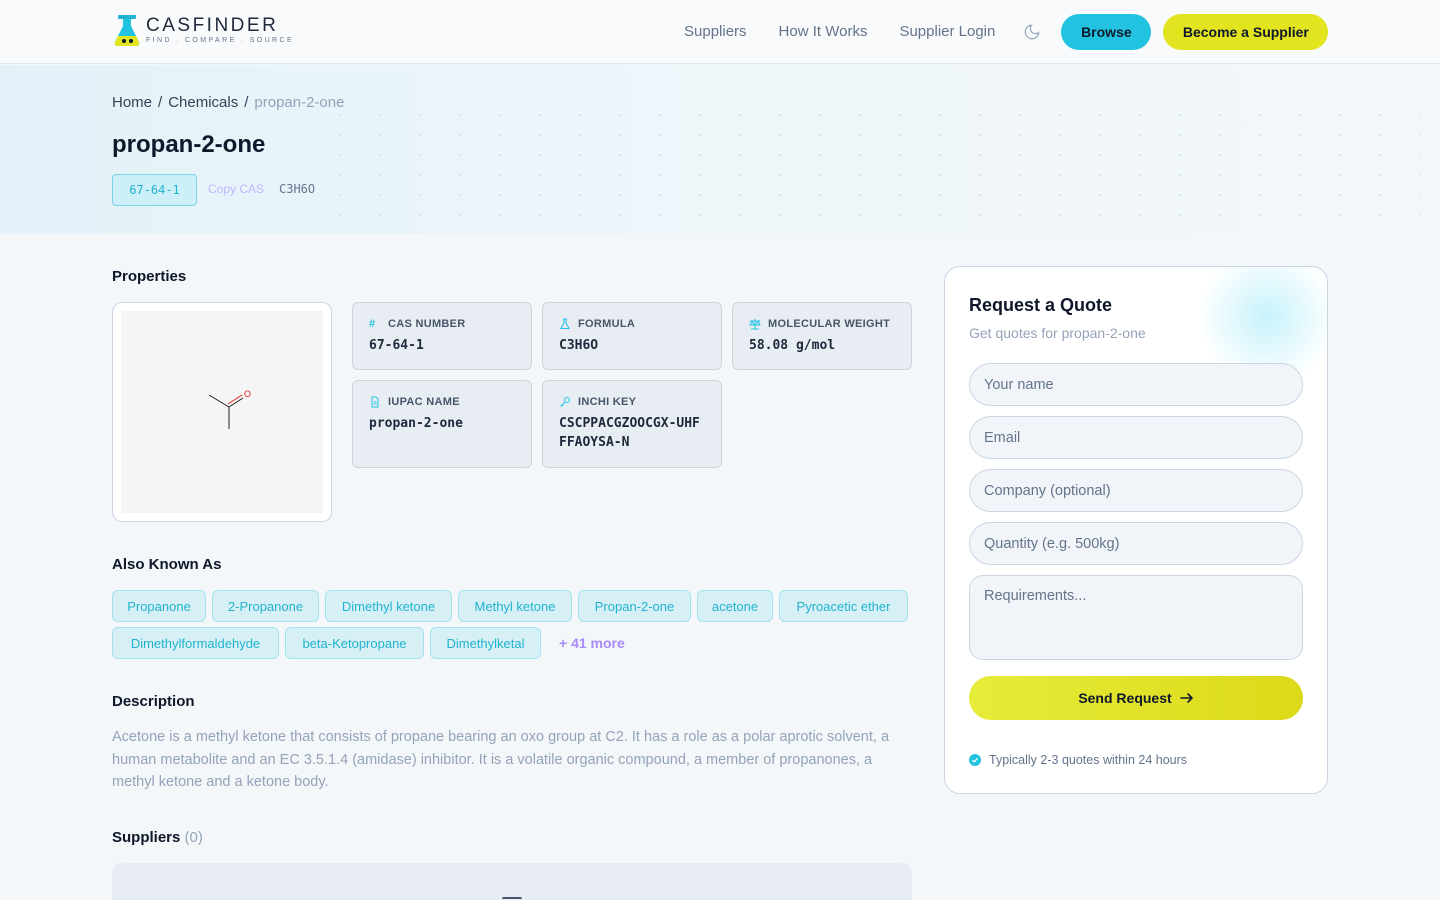 The image size is (1440, 900). What do you see at coordinates (375, 402) in the screenshot?
I see `document-icon` at bounding box center [375, 402].